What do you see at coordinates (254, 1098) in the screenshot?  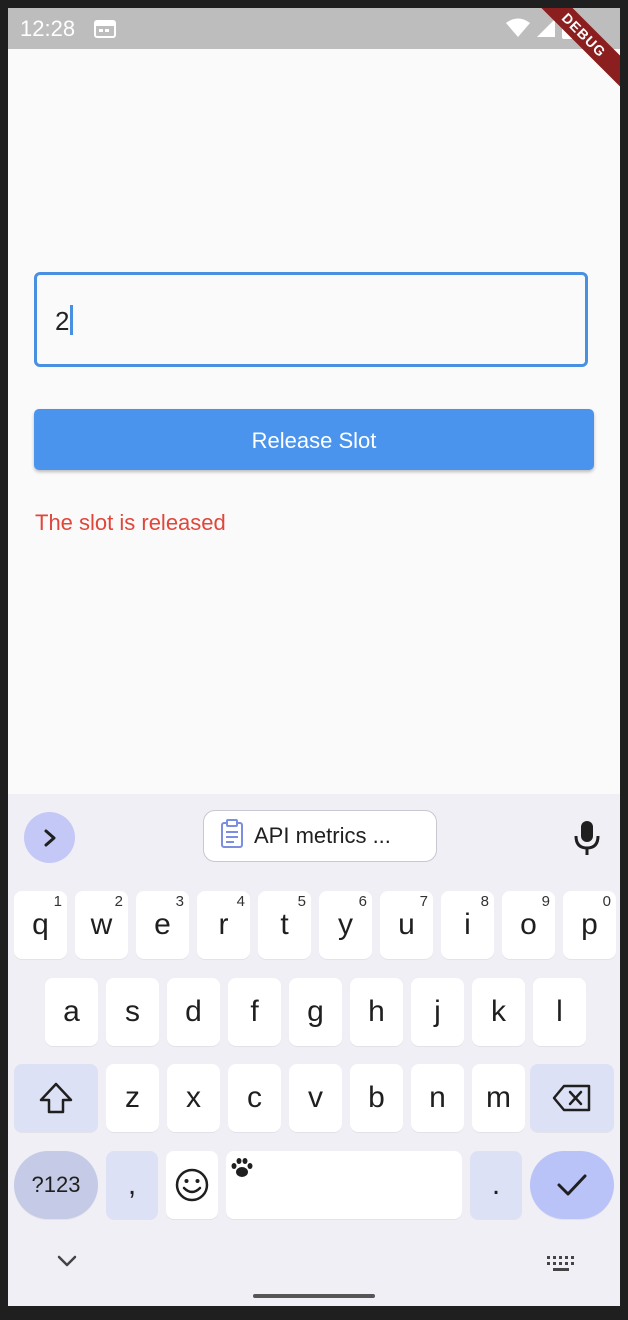 I see `key-c: c` at bounding box center [254, 1098].